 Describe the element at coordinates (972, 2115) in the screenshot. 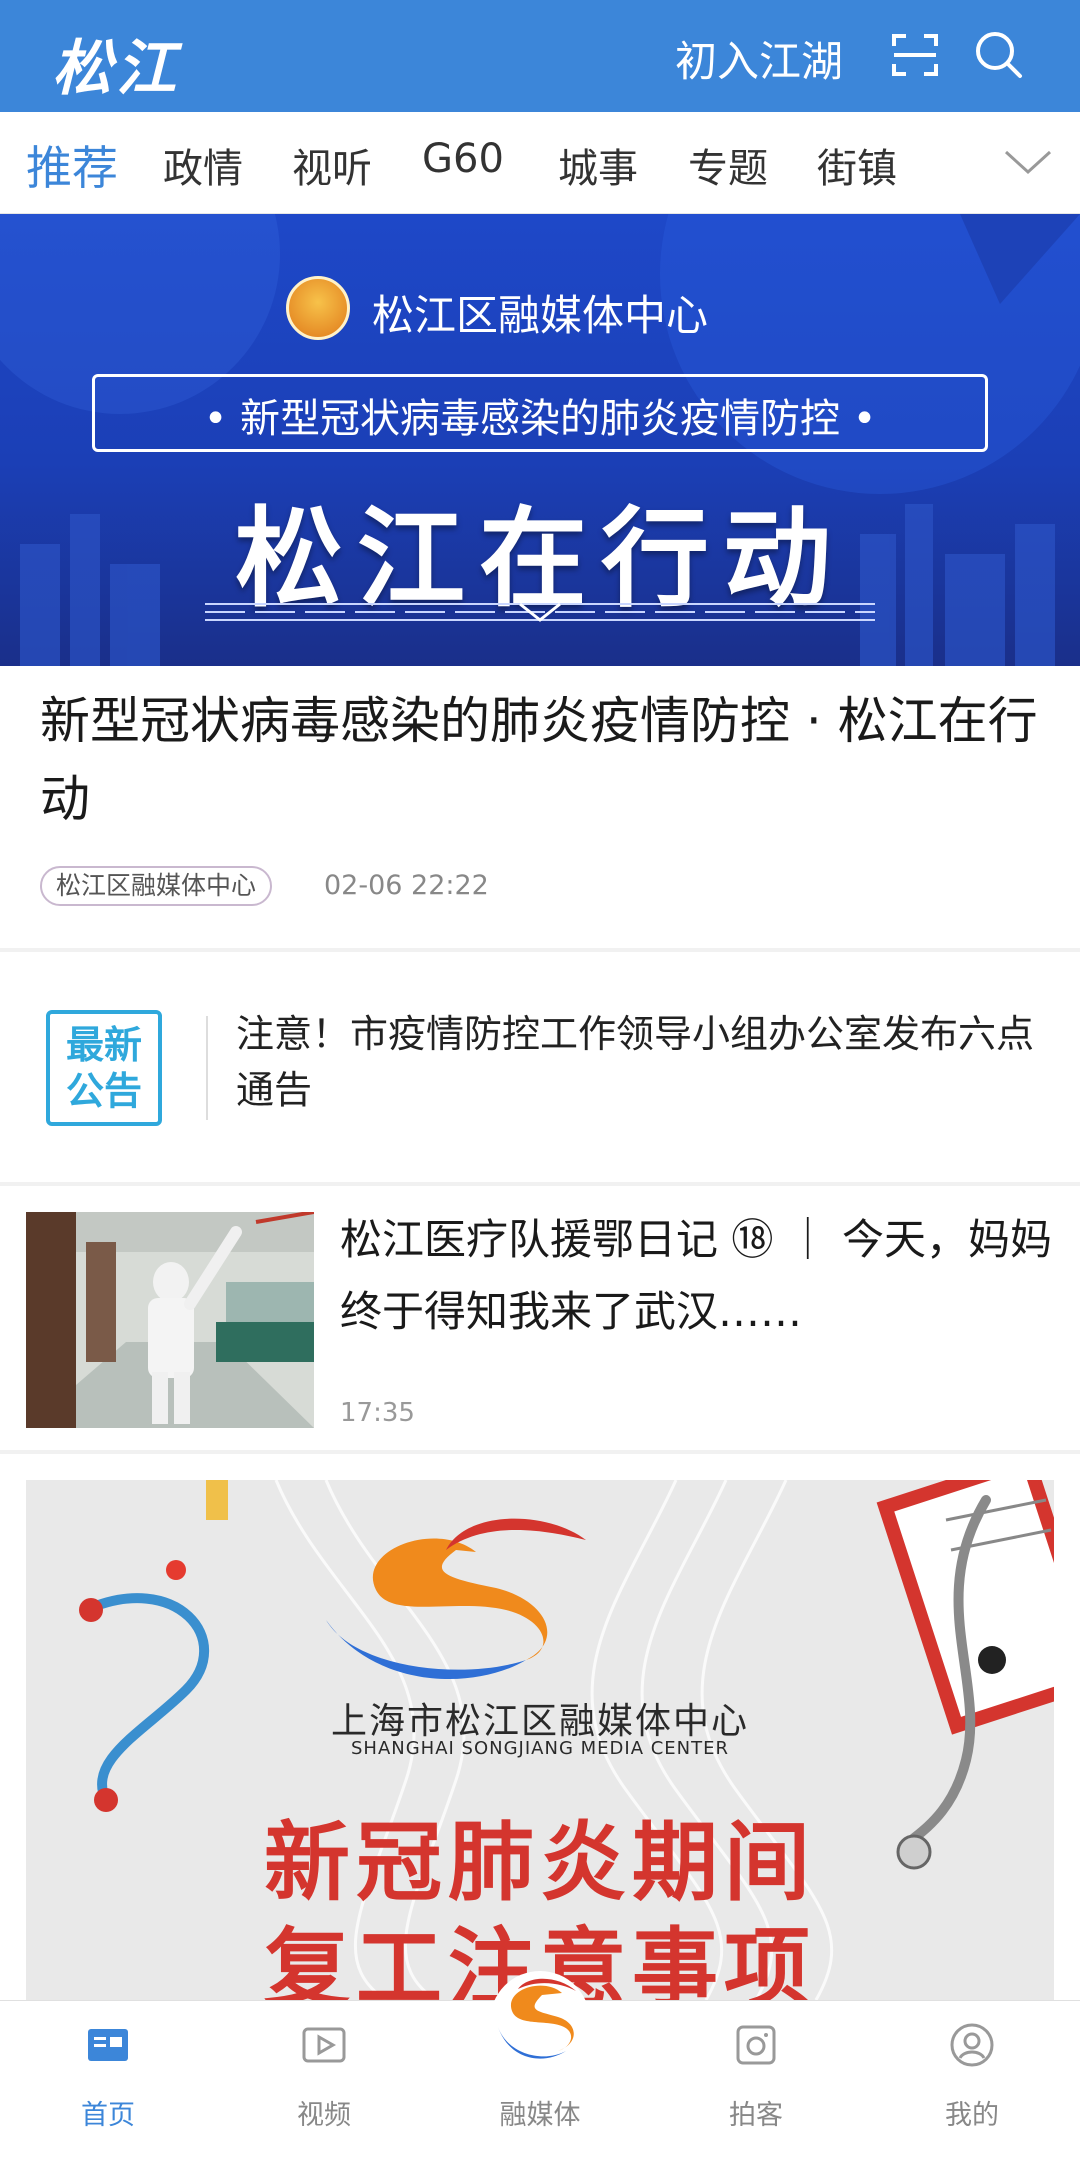

I see `nav-profile-label: 我的` at that location.